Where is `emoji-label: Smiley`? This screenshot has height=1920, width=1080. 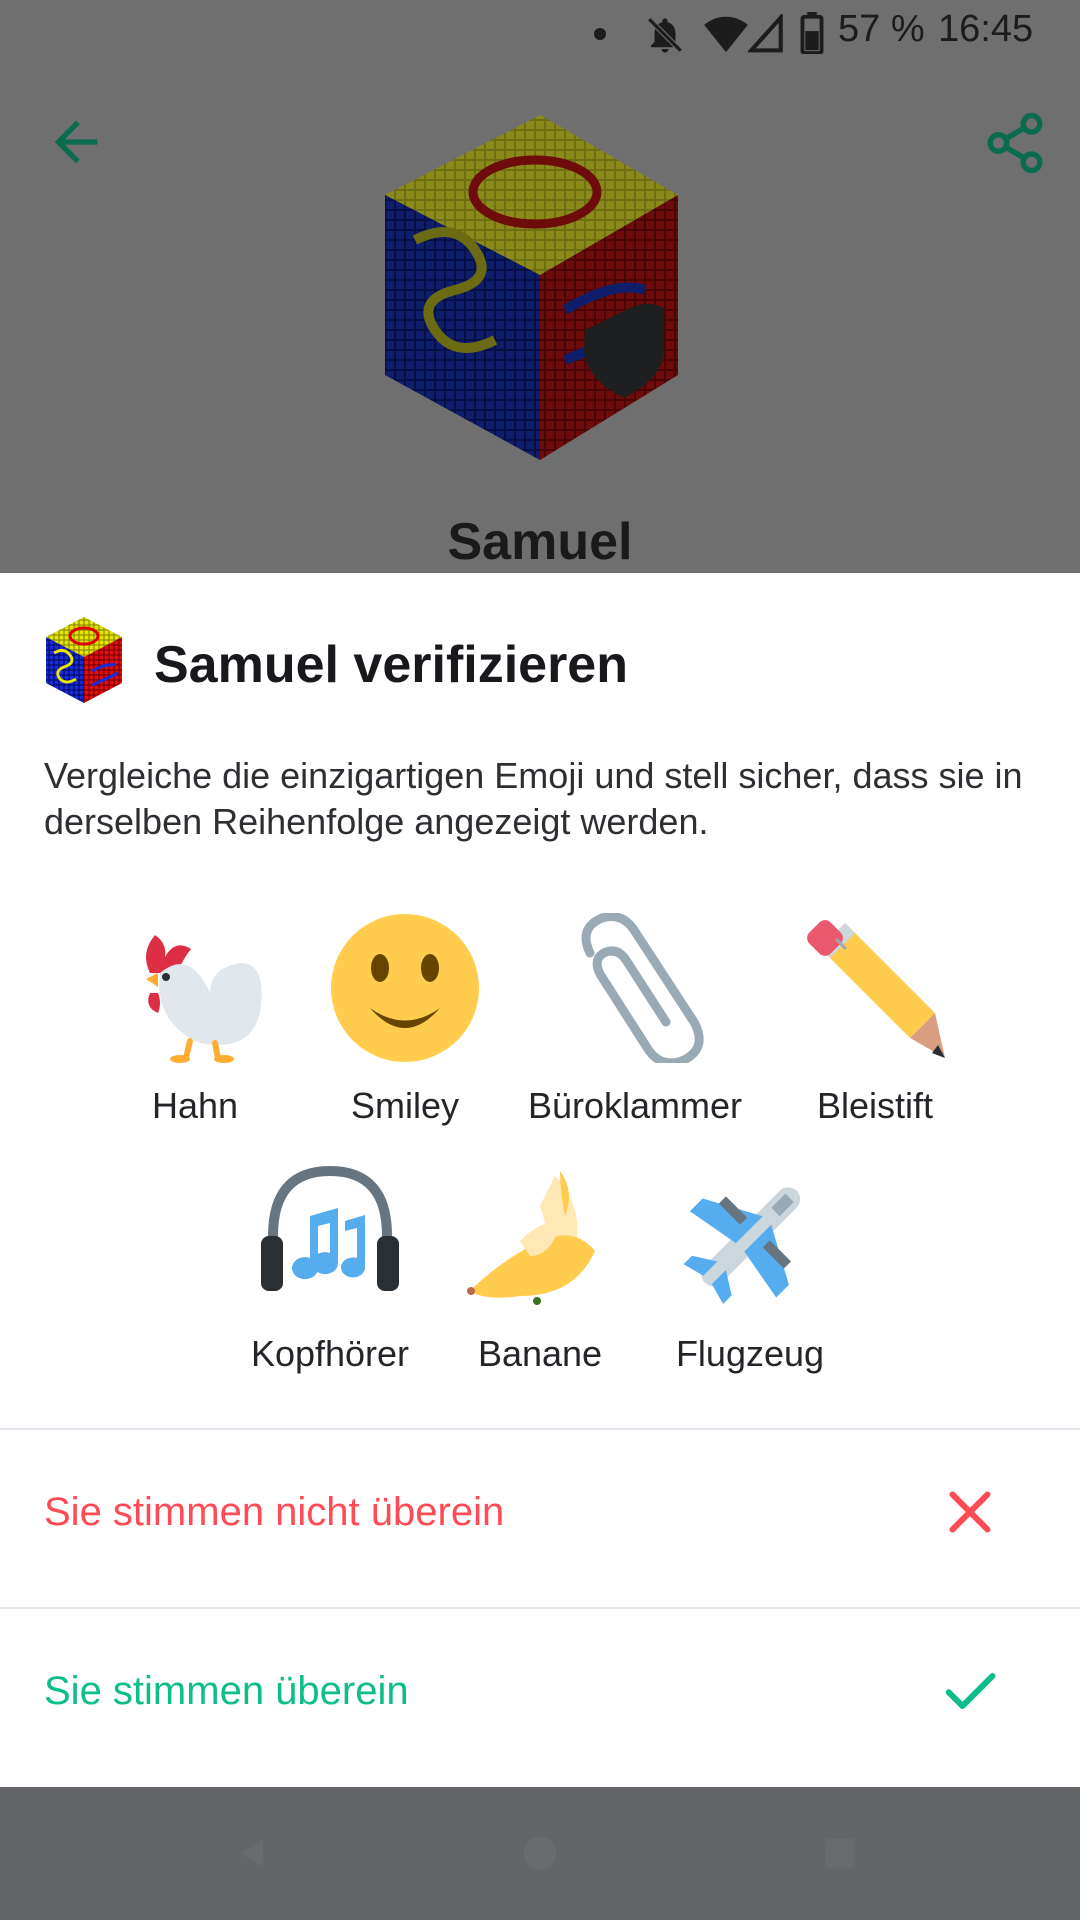 emoji-label: Smiley is located at coordinates (405, 1105).